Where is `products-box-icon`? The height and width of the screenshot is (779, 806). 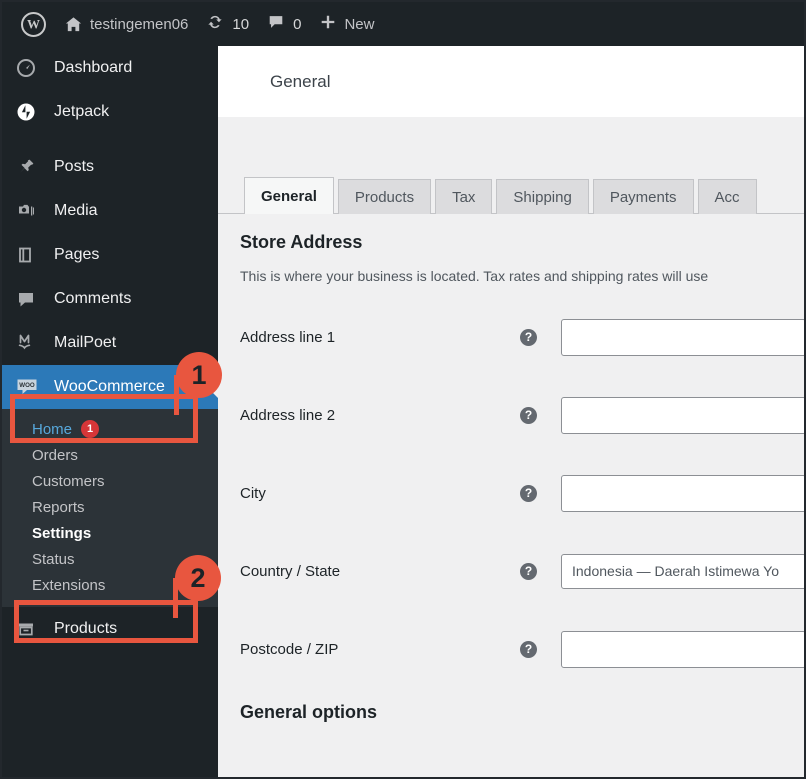 products-box-icon is located at coordinates (29, 629).